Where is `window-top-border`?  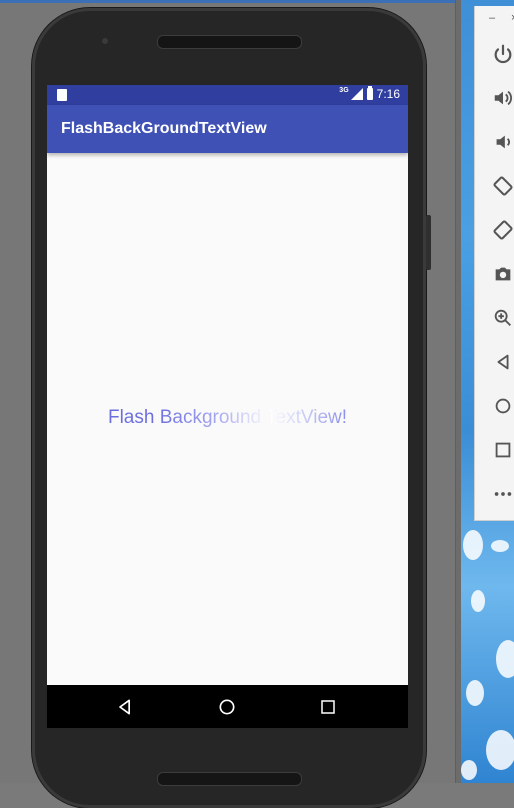
window-top-border is located at coordinates (230, 1).